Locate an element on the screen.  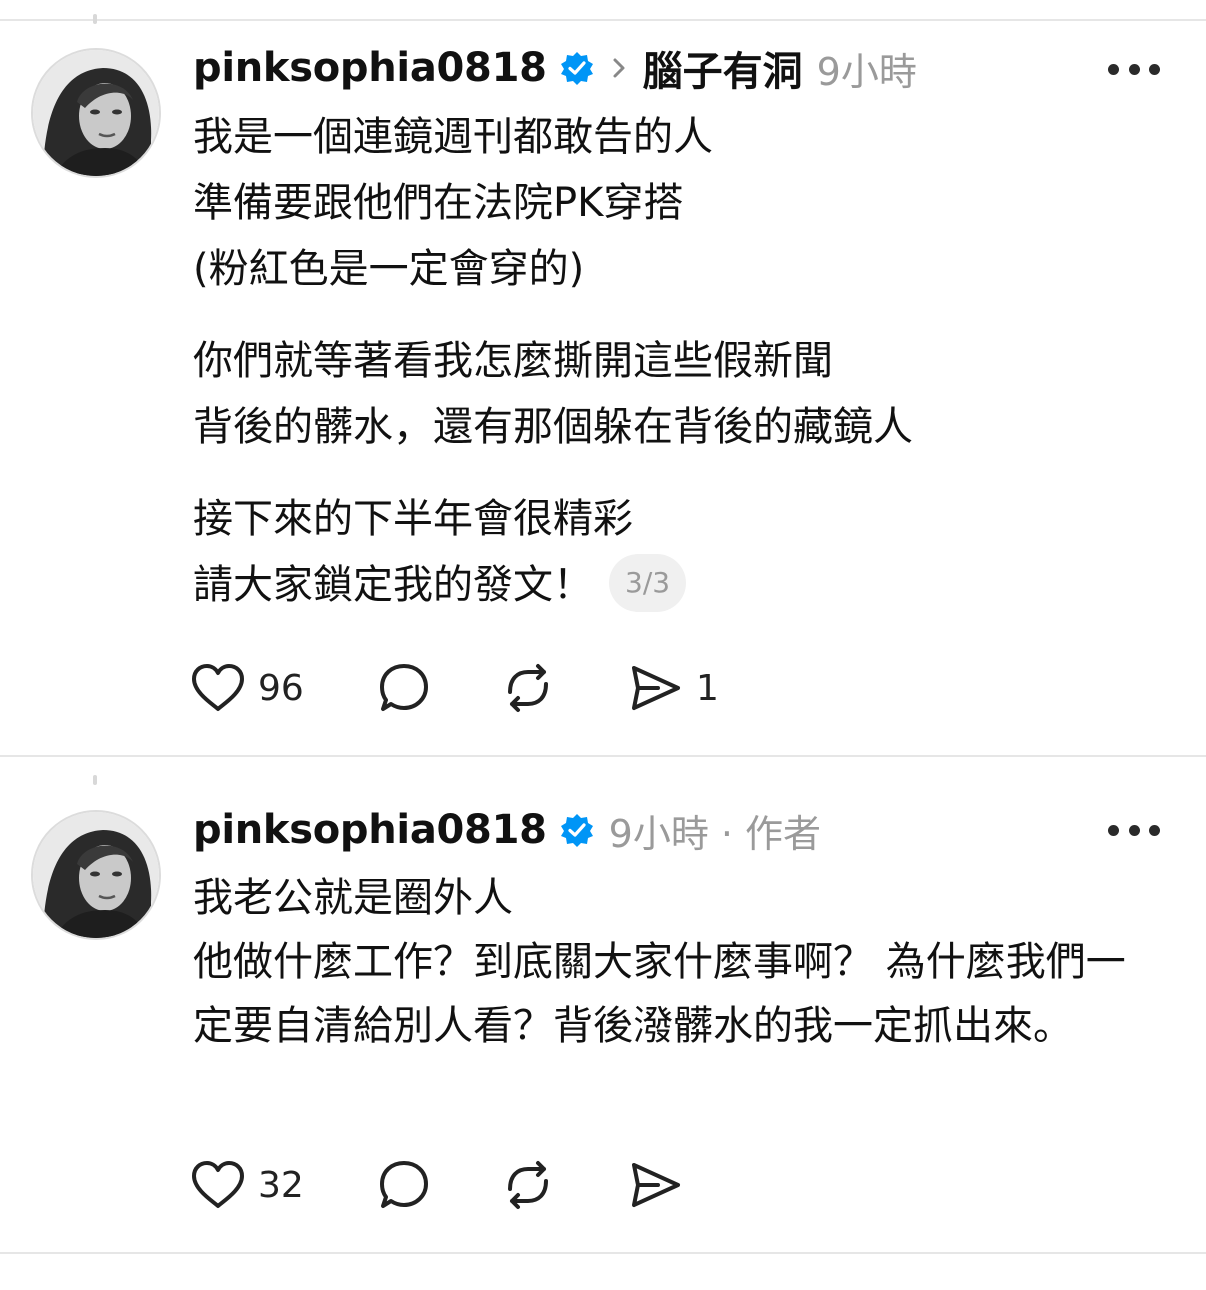
text-line: 背後的髒水，還有那個躲在背後的藏鏡人 is located at coordinates (553, 427).